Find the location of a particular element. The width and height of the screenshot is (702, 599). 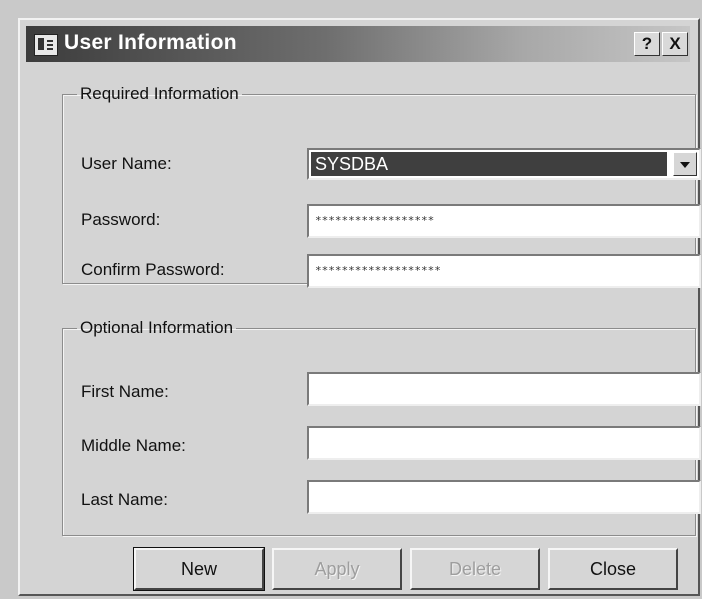

first-name-field is located at coordinates (504, 389).